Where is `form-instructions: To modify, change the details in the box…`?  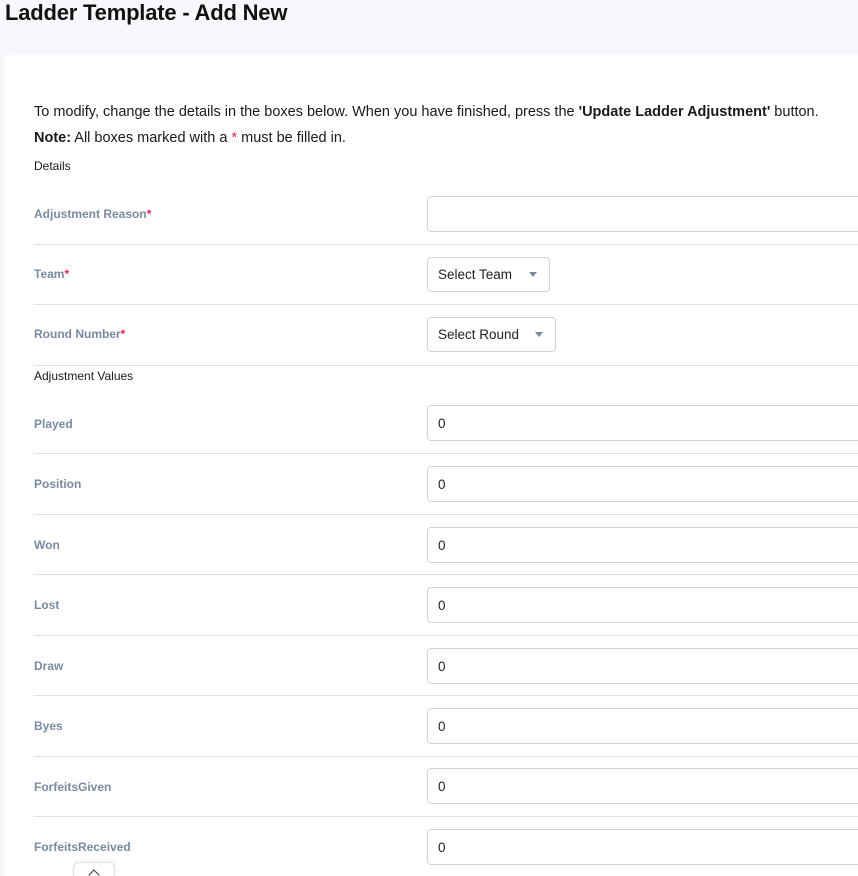
form-instructions: To modify, change the details in the box… is located at coordinates (426, 125).